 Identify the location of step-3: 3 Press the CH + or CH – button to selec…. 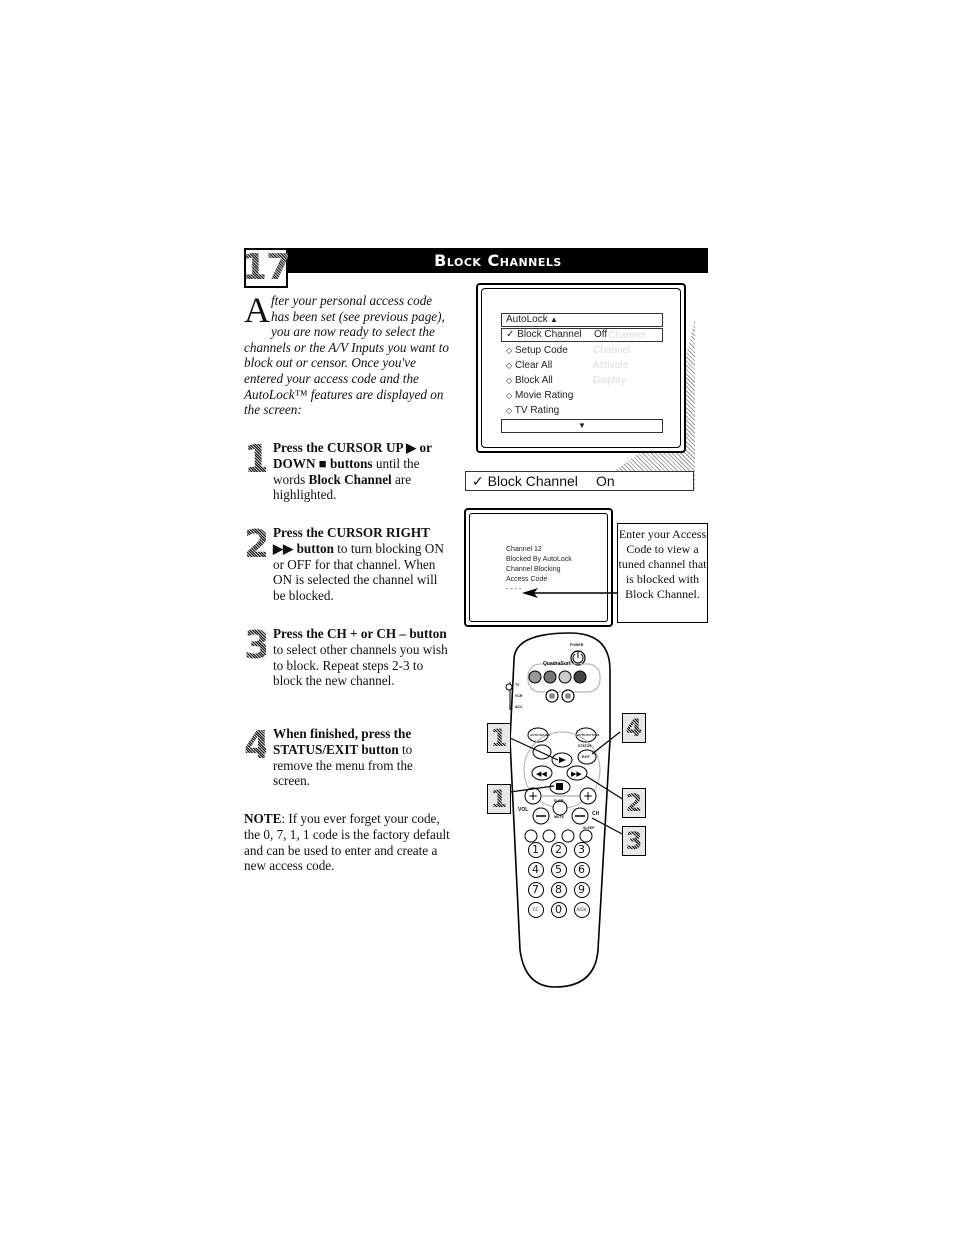
(346, 657).